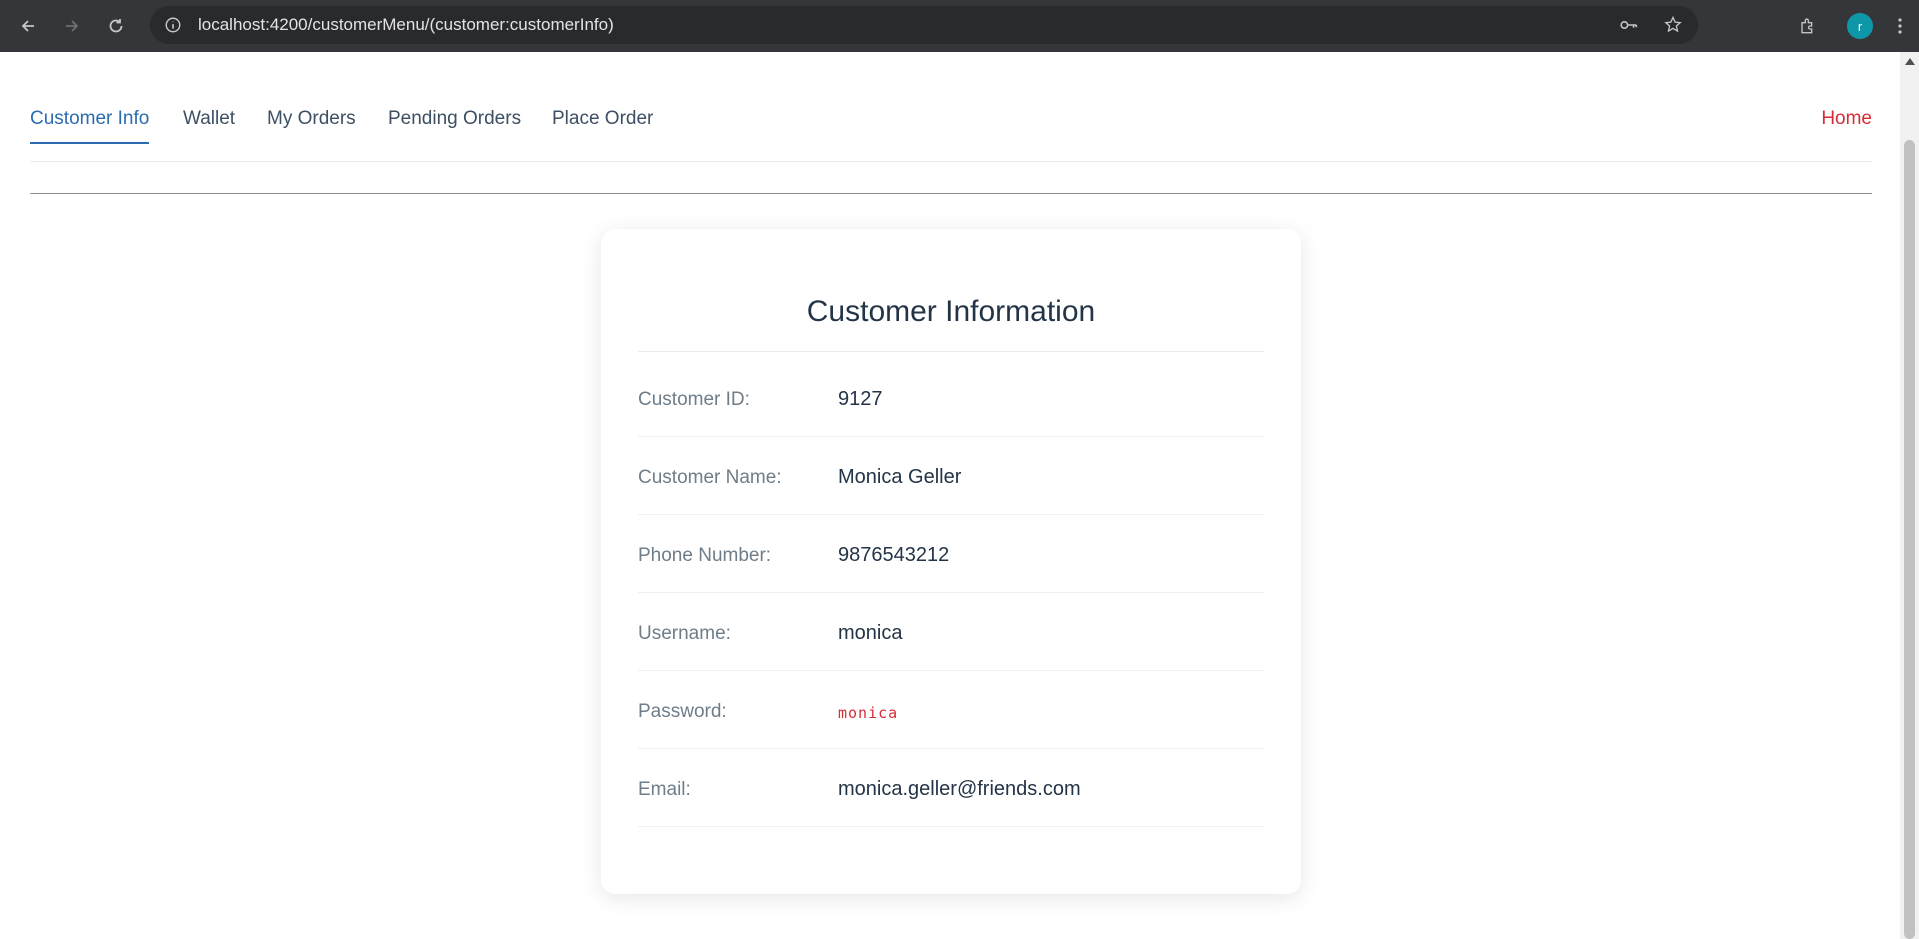 The width and height of the screenshot is (1919, 939). I want to click on password-value: monica, so click(868, 713).